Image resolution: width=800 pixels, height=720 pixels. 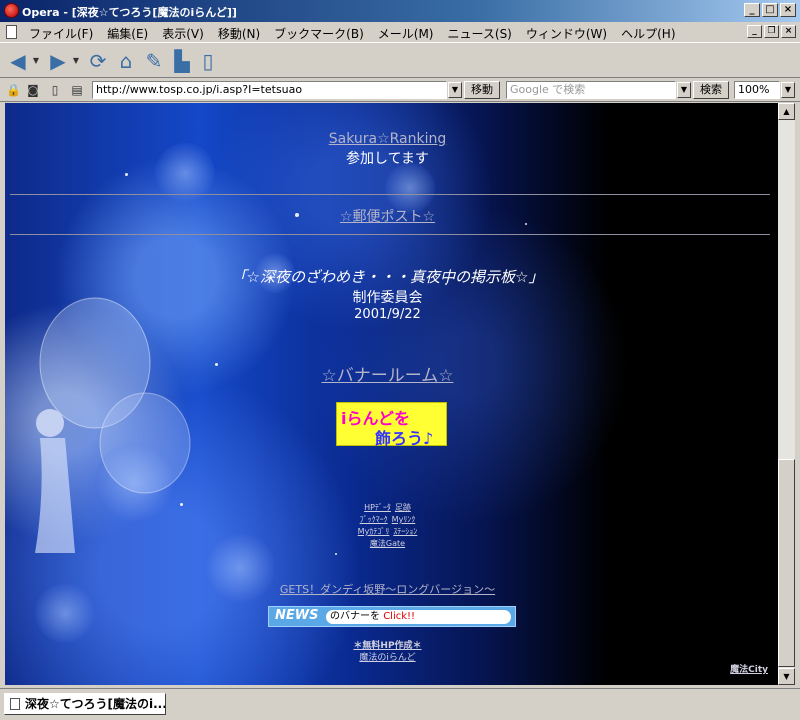 I want to click on small-links-row: 魔法Gate, so click(x=387, y=544).